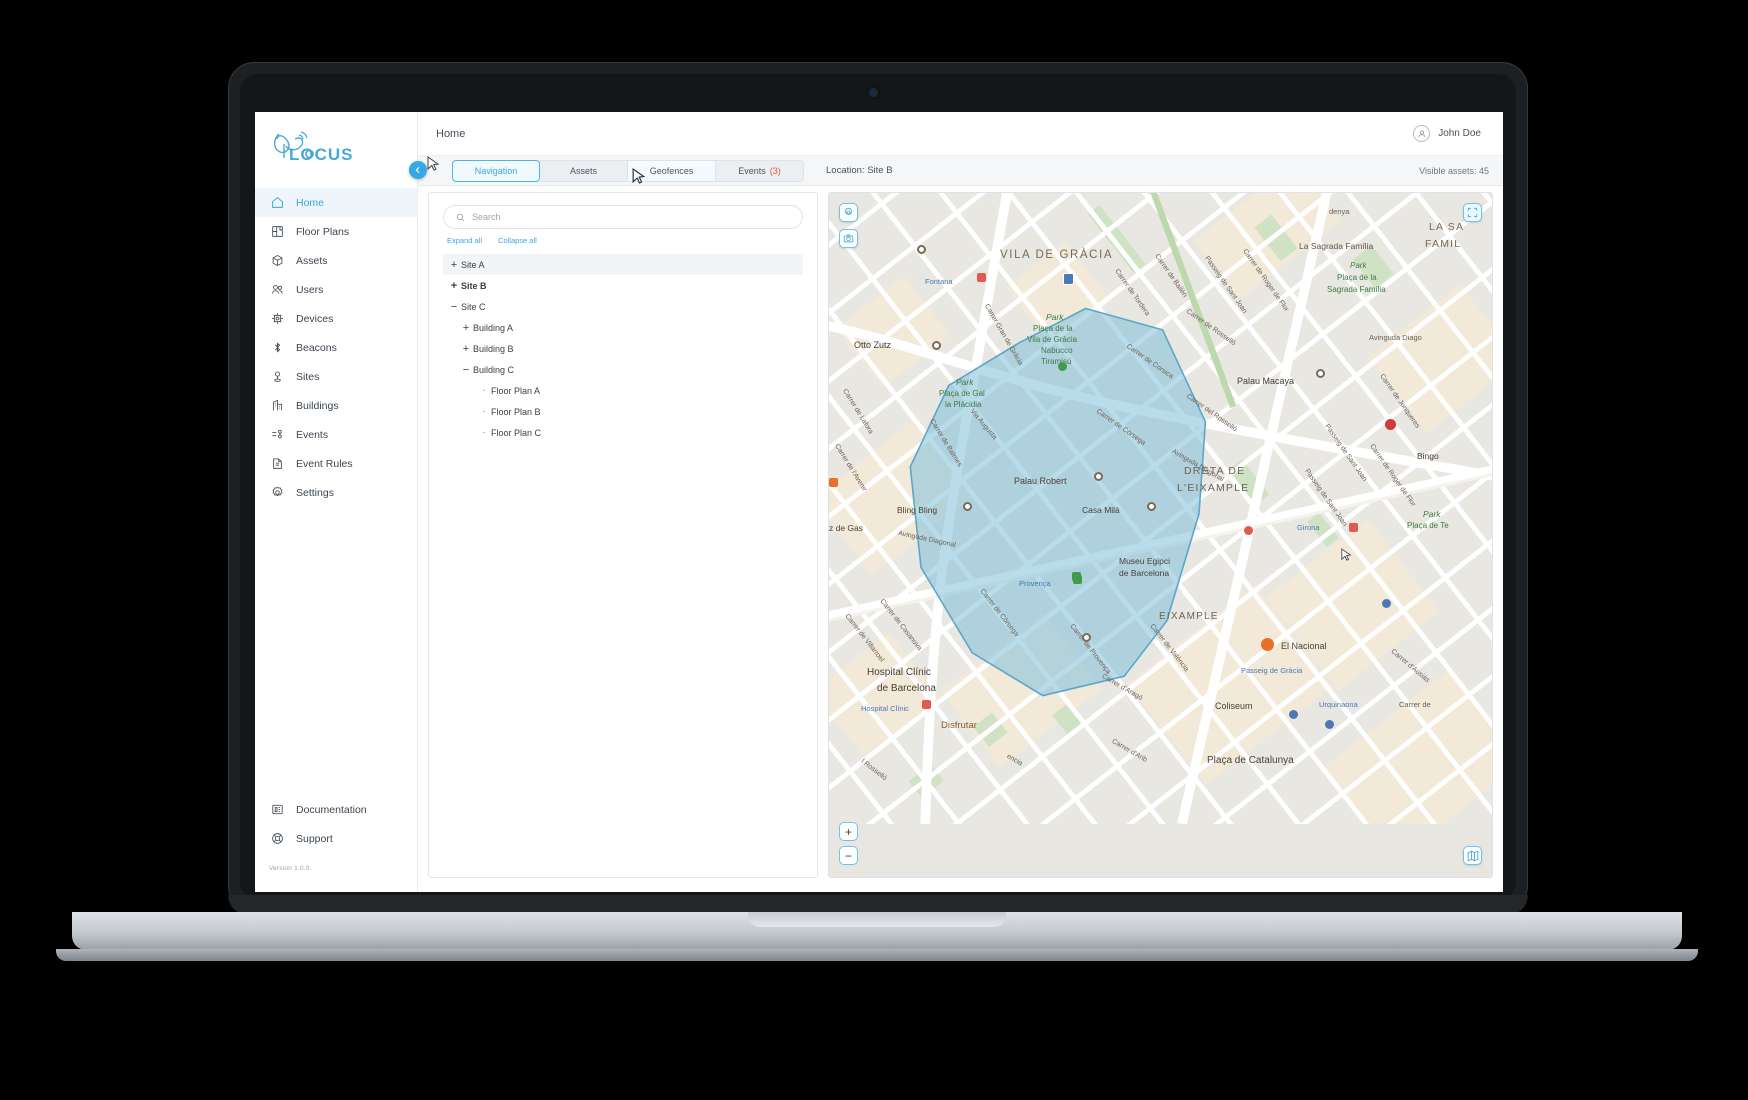 The width and height of the screenshot is (1748, 1100). I want to click on tree-node-label: Site B, so click(474, 285).